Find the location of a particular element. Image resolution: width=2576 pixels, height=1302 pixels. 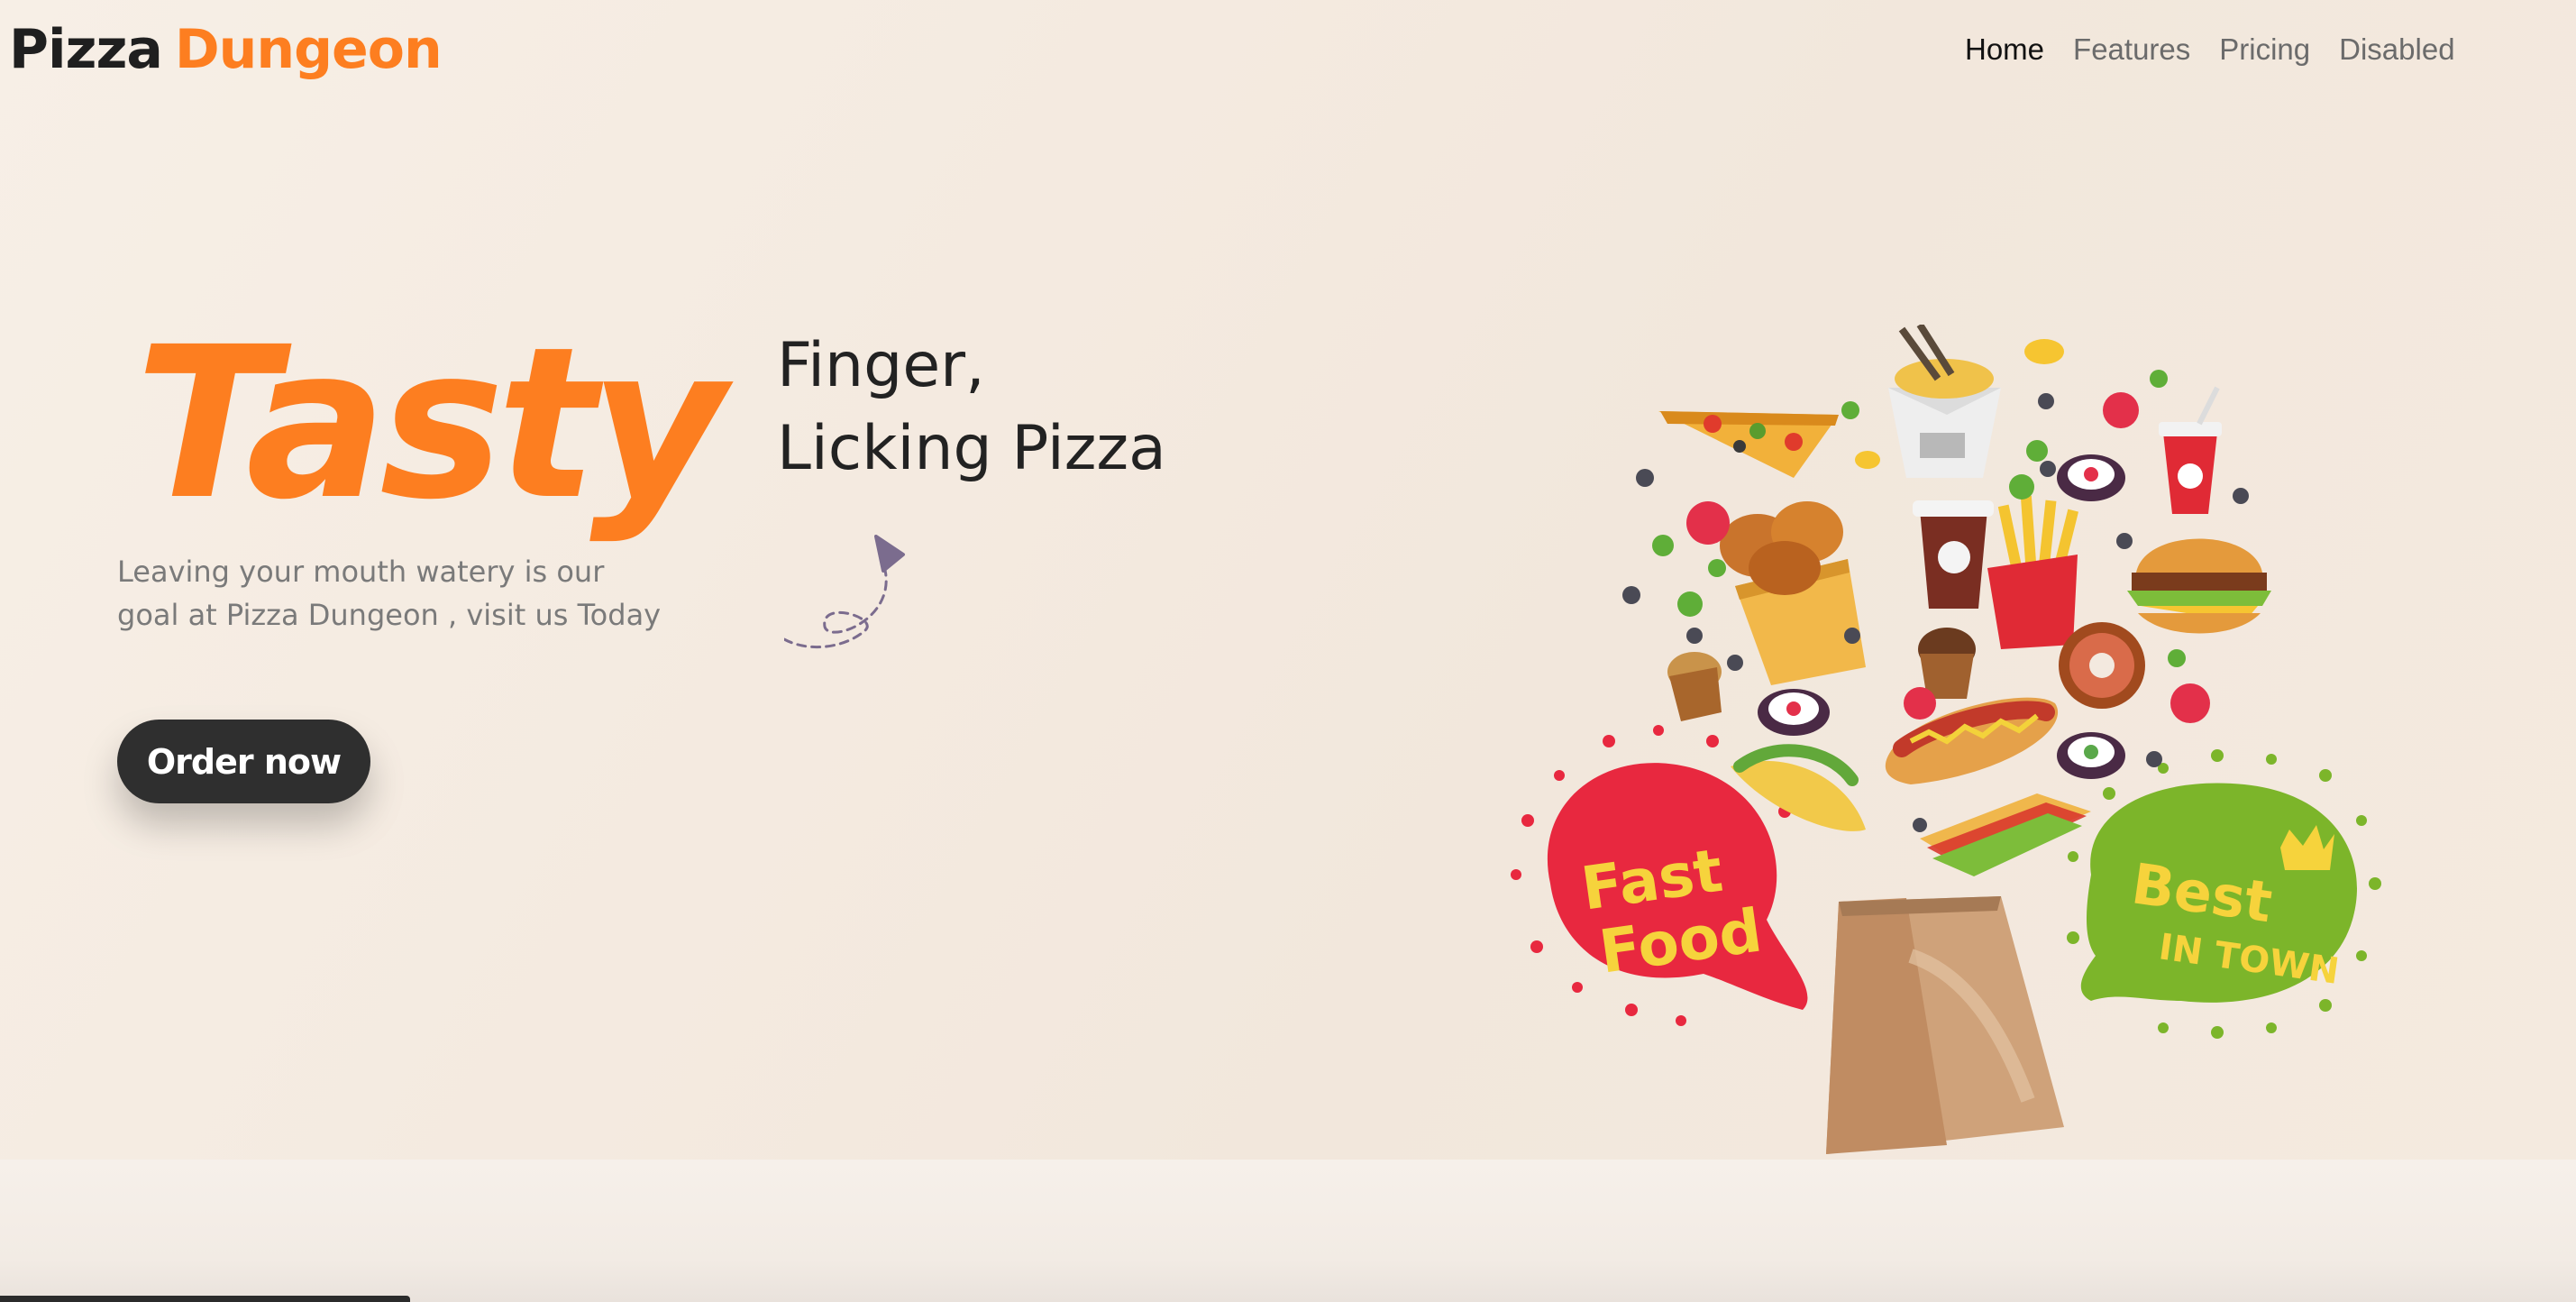

nav-link-disabled: Disabled is located at coordinates (2396, 49).